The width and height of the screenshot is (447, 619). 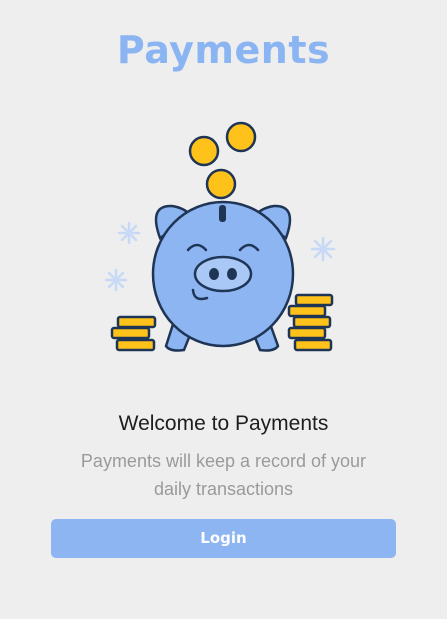 I want to click on coin-icon, so click(x=222, y=160).